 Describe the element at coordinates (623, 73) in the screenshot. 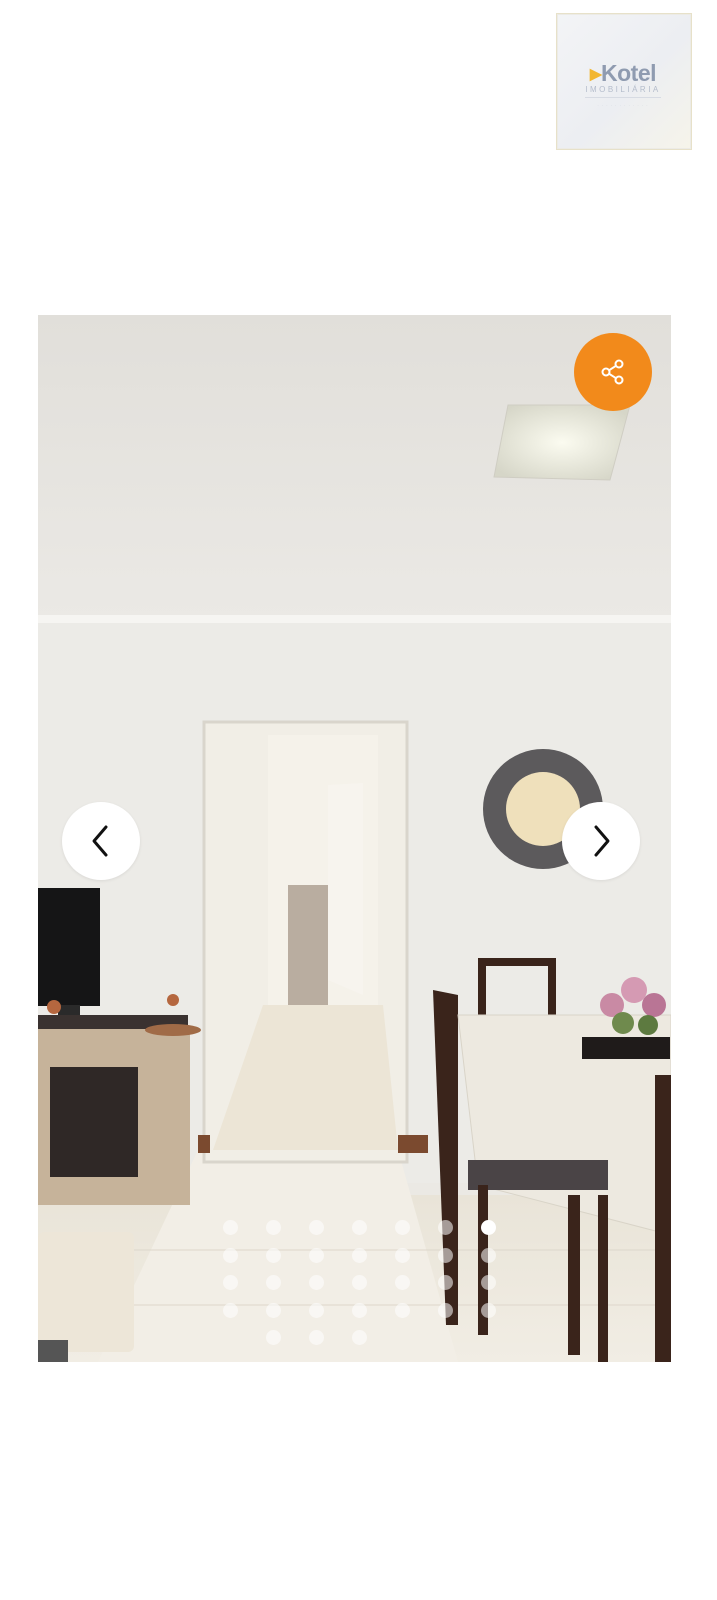

I see `logo-brand-name: ▸Kotel` at that location.